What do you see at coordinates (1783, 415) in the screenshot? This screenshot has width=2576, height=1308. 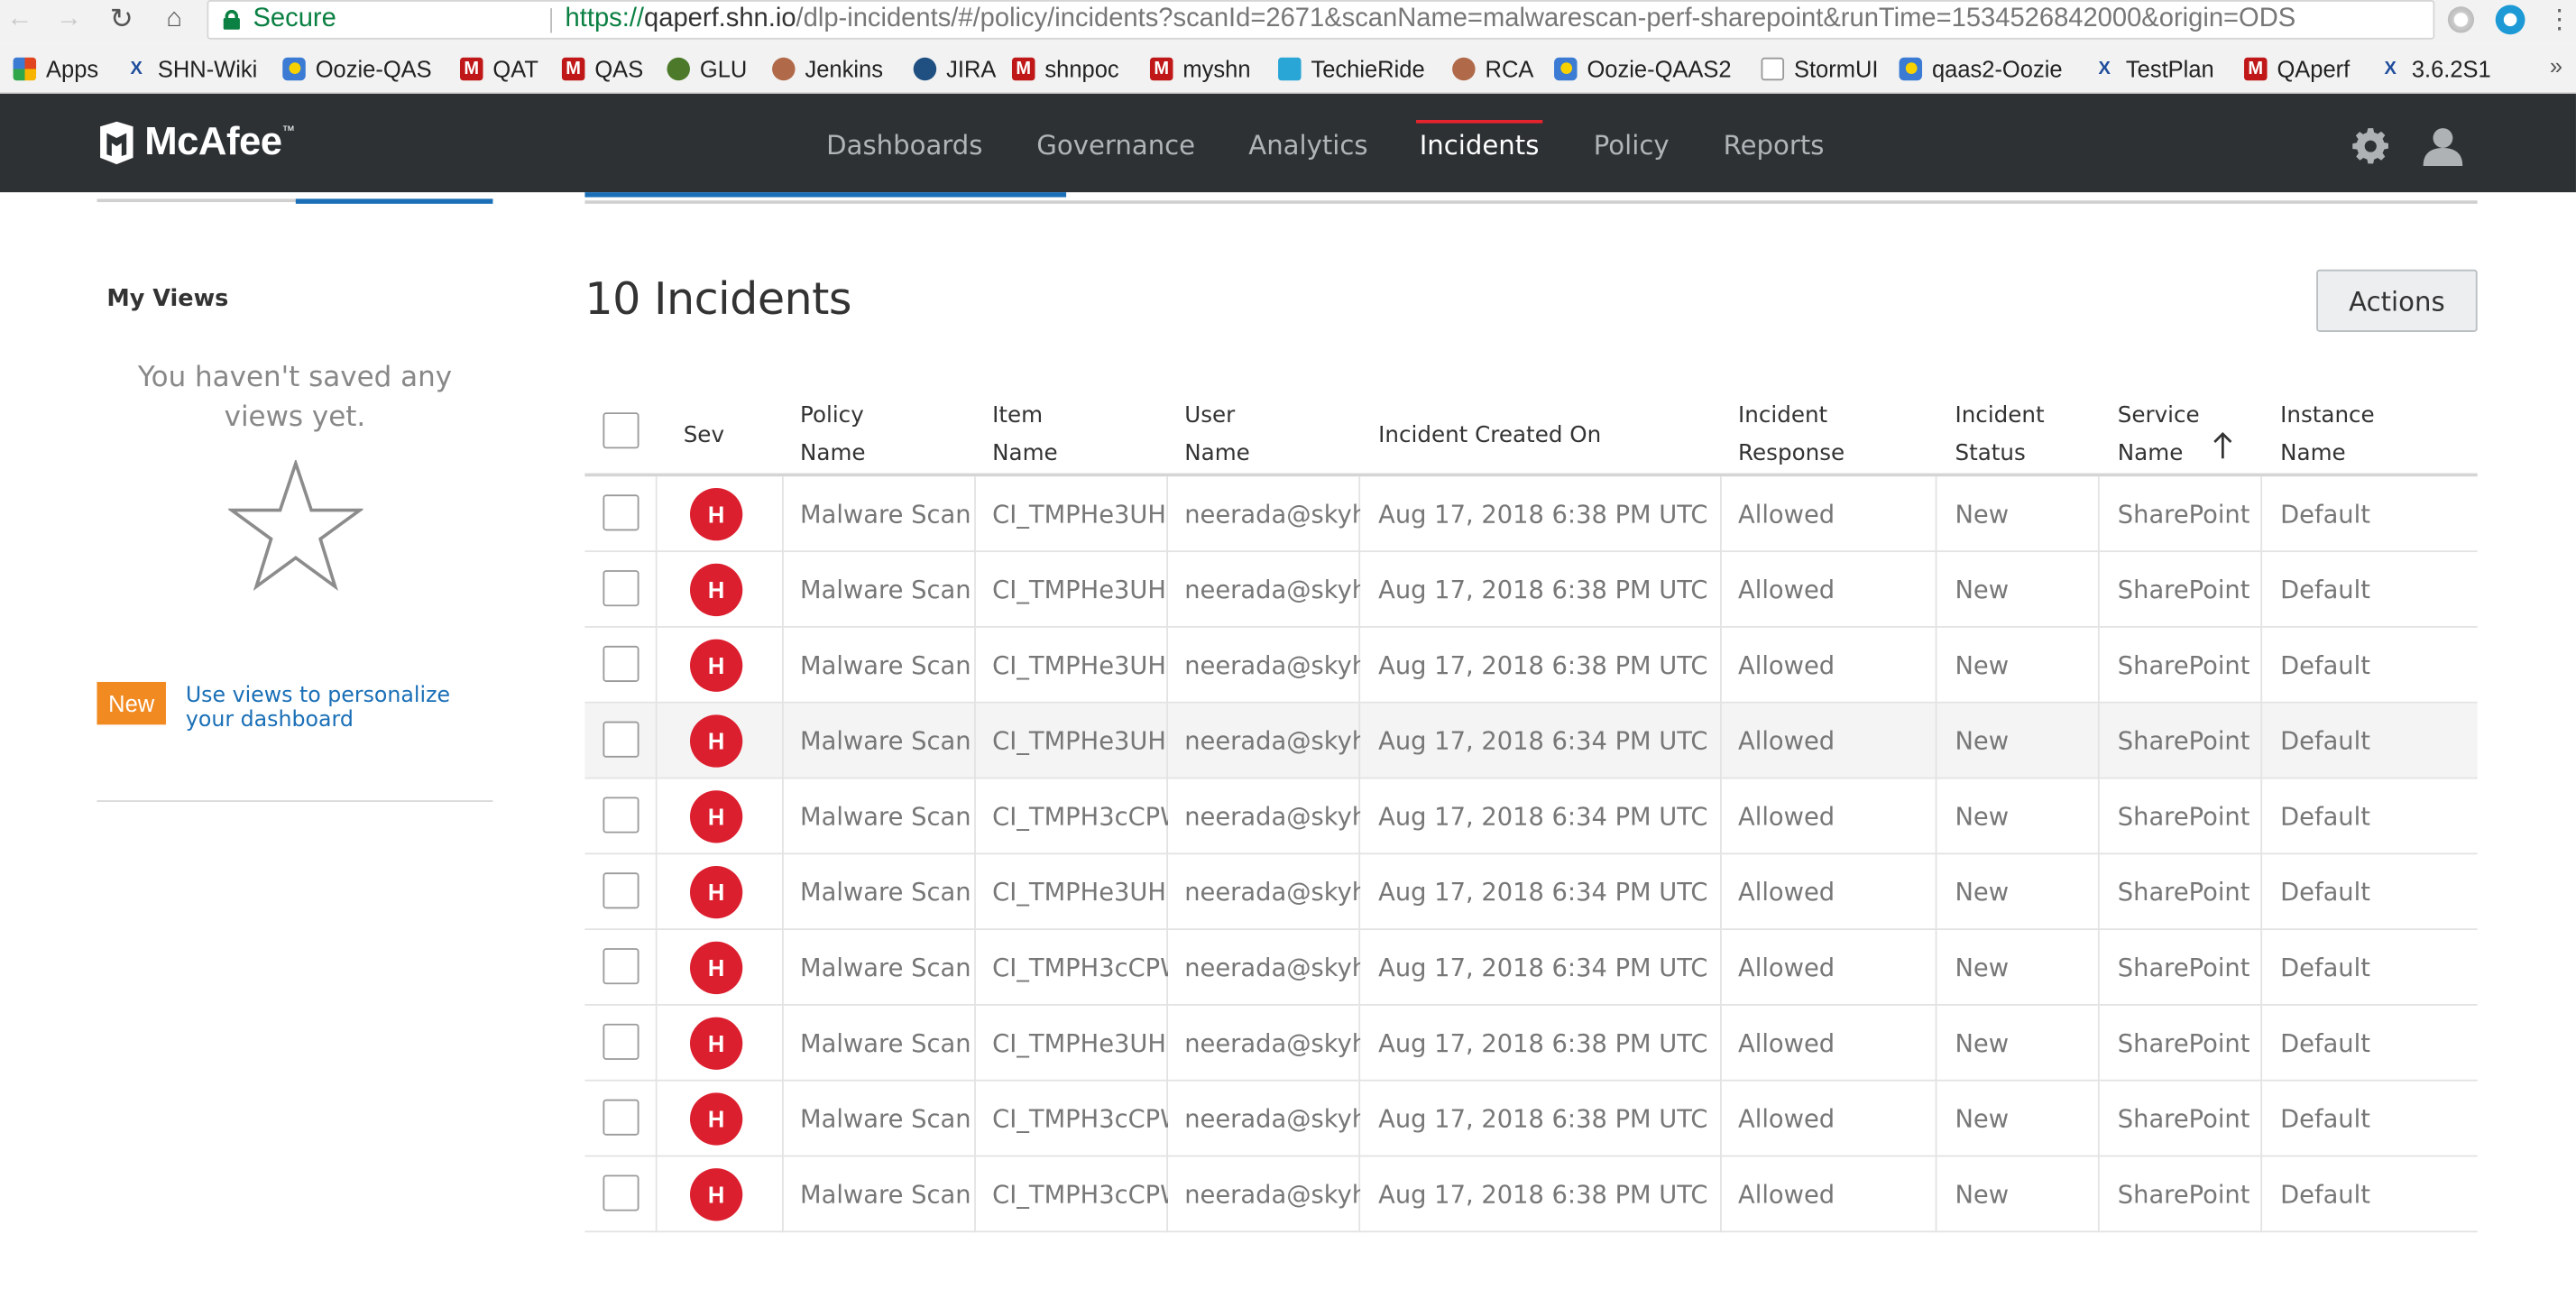 I see `column-header-line: Incident` at bounding box center [1783, 415].